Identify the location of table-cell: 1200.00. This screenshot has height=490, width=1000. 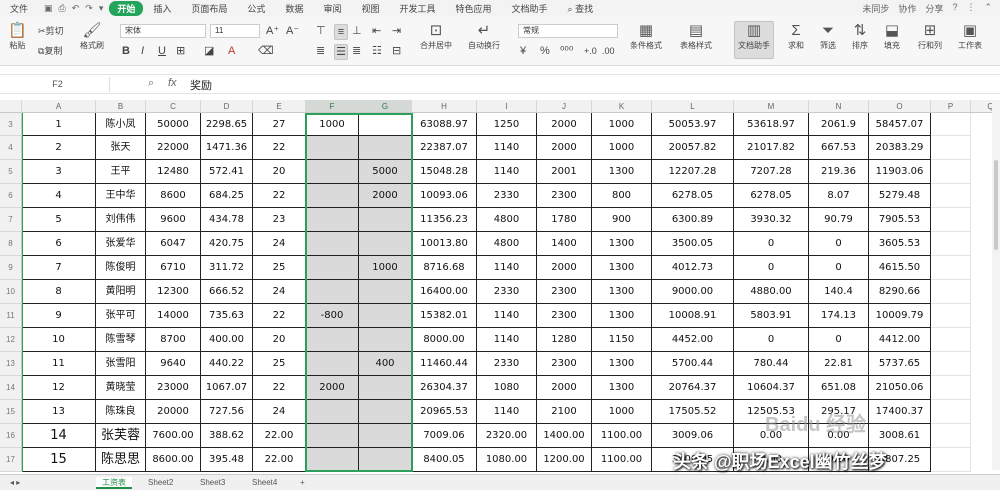
(564, 460).